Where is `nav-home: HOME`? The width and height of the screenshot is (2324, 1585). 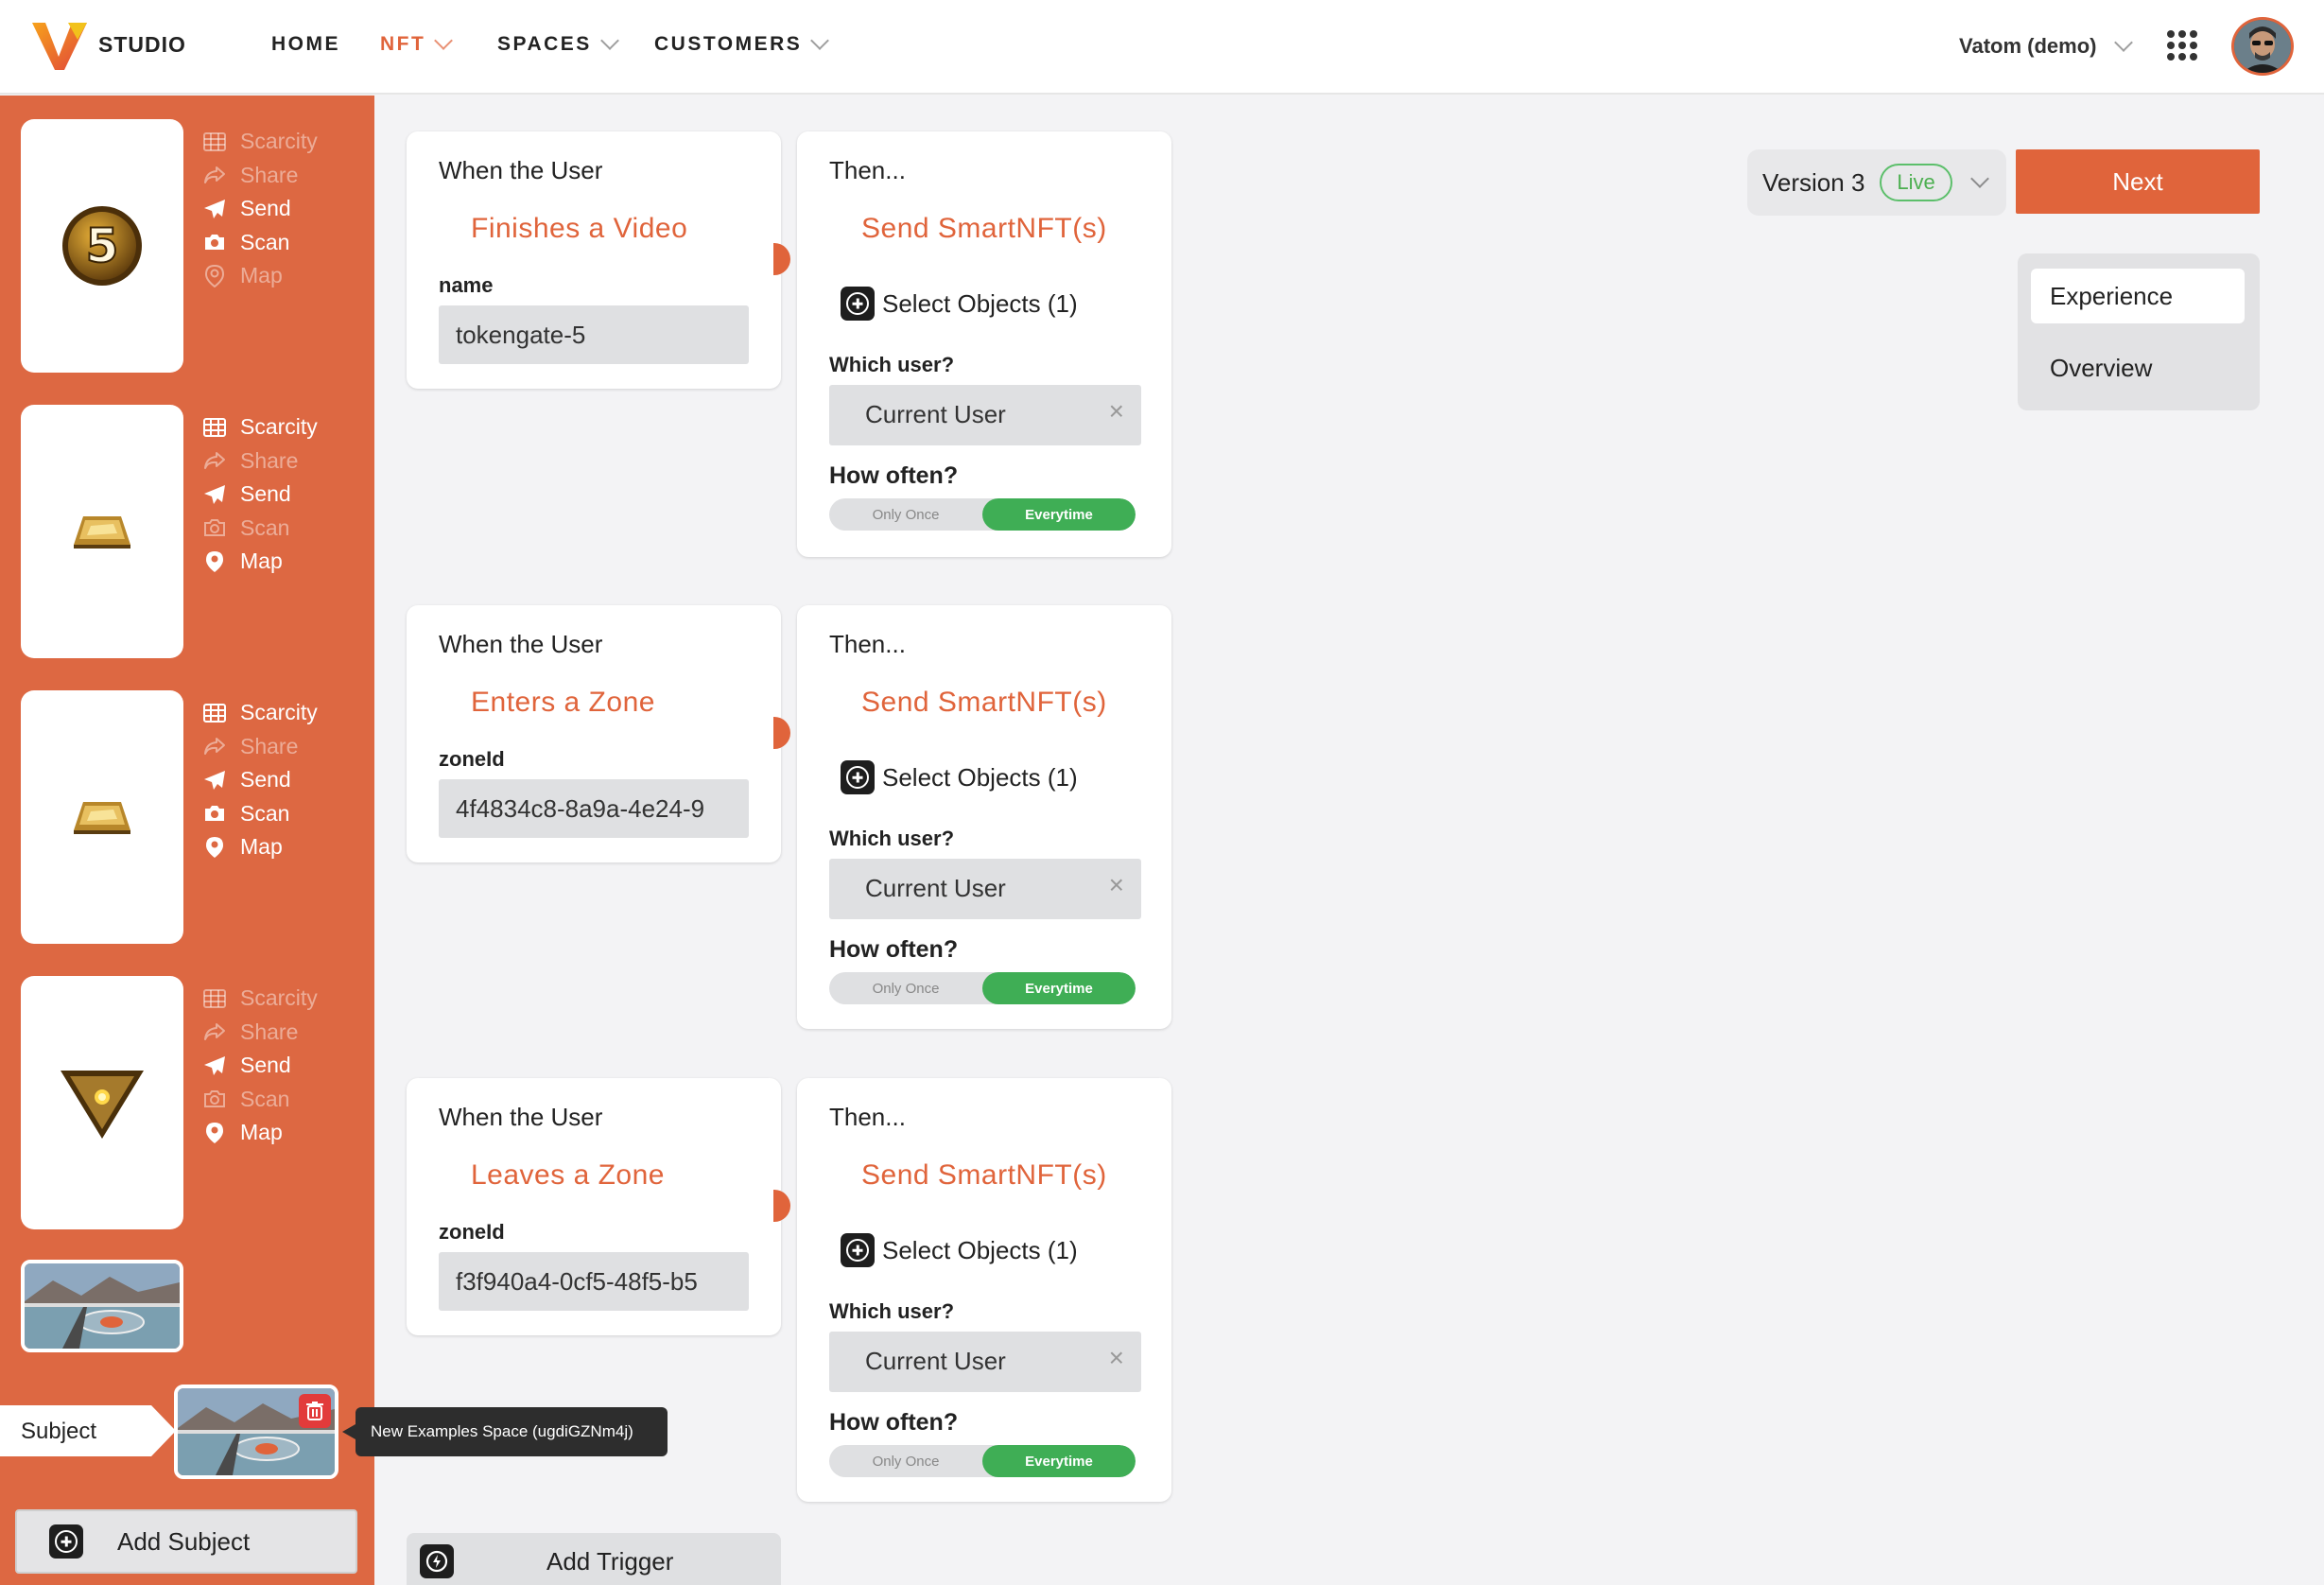 nav-home: HOME is located at coordinates (305, 44).